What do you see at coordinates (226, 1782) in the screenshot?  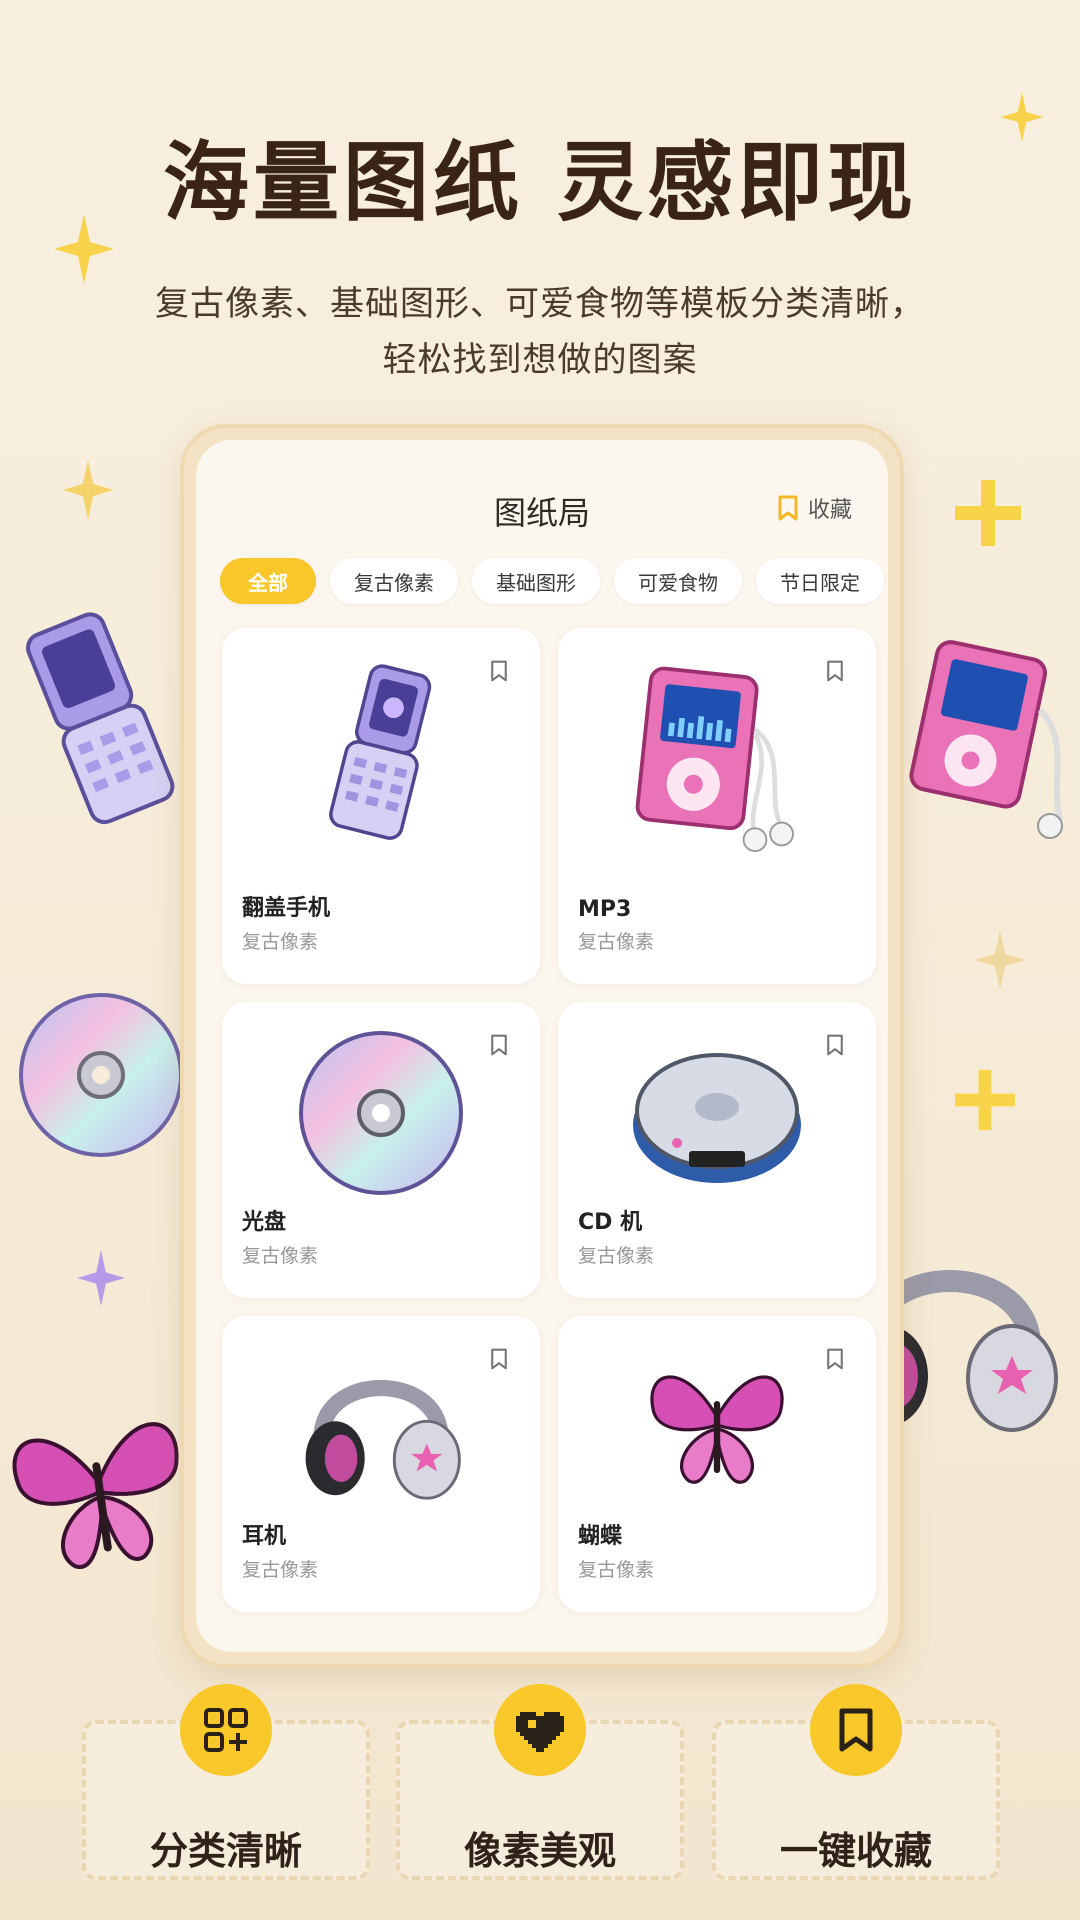 I see `feature-category-clear: 分类清晰` at bounding box center [226, 1782].